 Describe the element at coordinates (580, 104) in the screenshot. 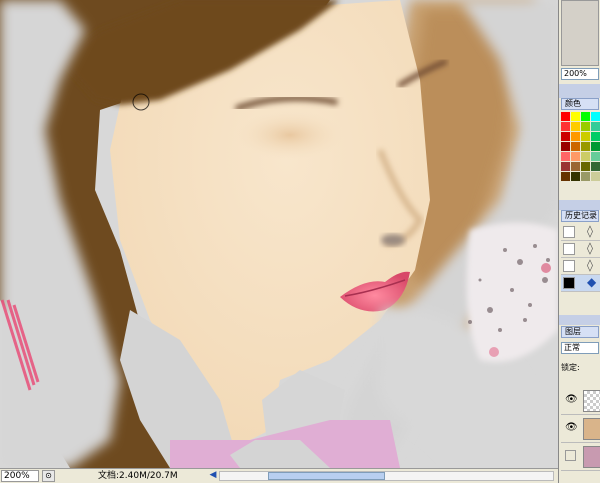

I see `tab-color: 颜色` at that location.